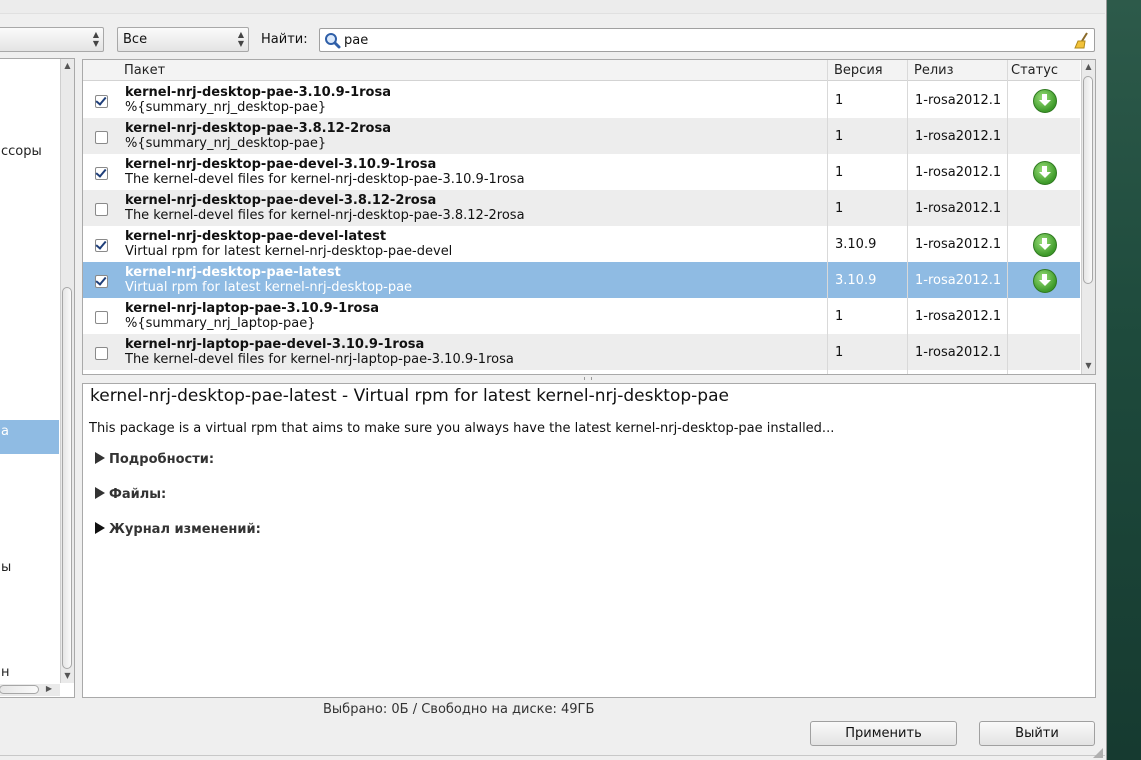  What do you see at coordinates (581, 70) in the screenshot?
I see `table-header: Пакет Версия Релиз Статус` at bounding box center [581, 70].